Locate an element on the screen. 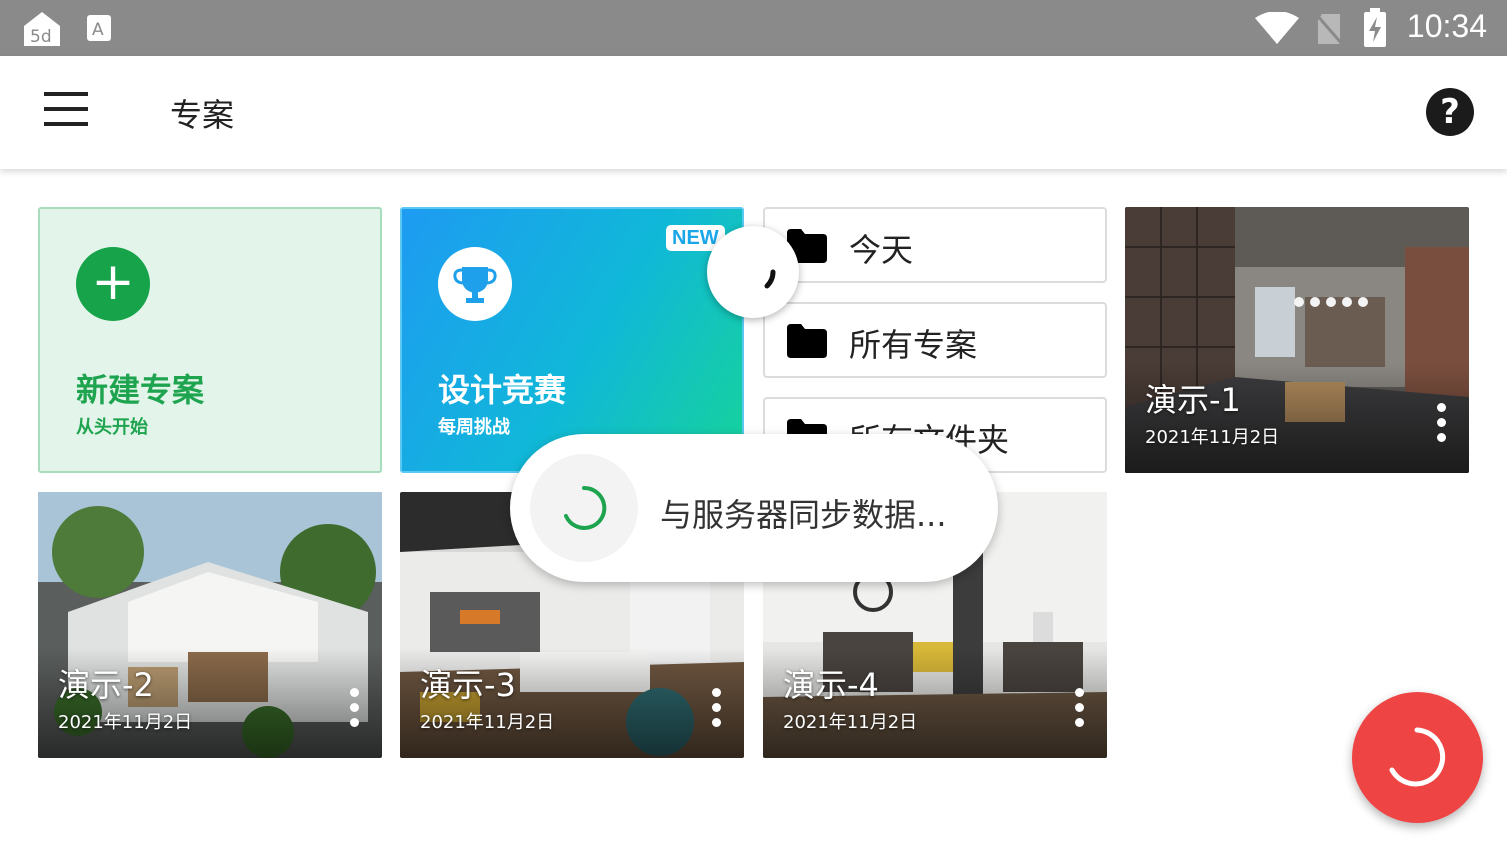 The width and height of the screenshot is (1507, 847). loading-ring-icon is located at coordinates (1417, 757).